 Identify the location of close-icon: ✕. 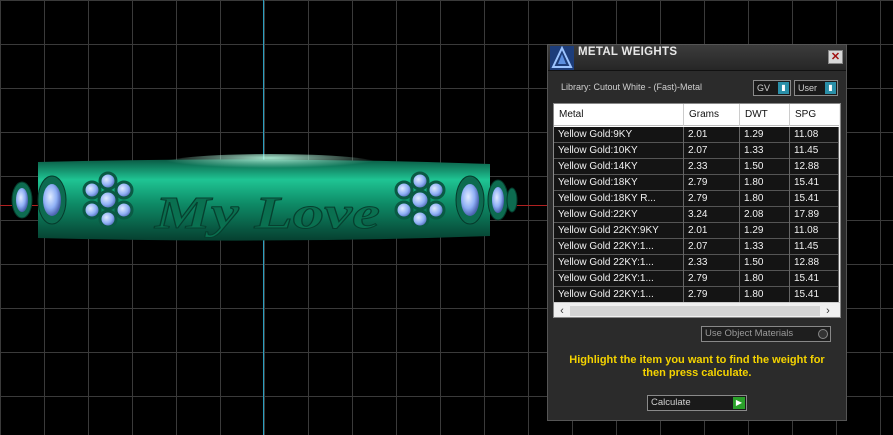
(835, 57).